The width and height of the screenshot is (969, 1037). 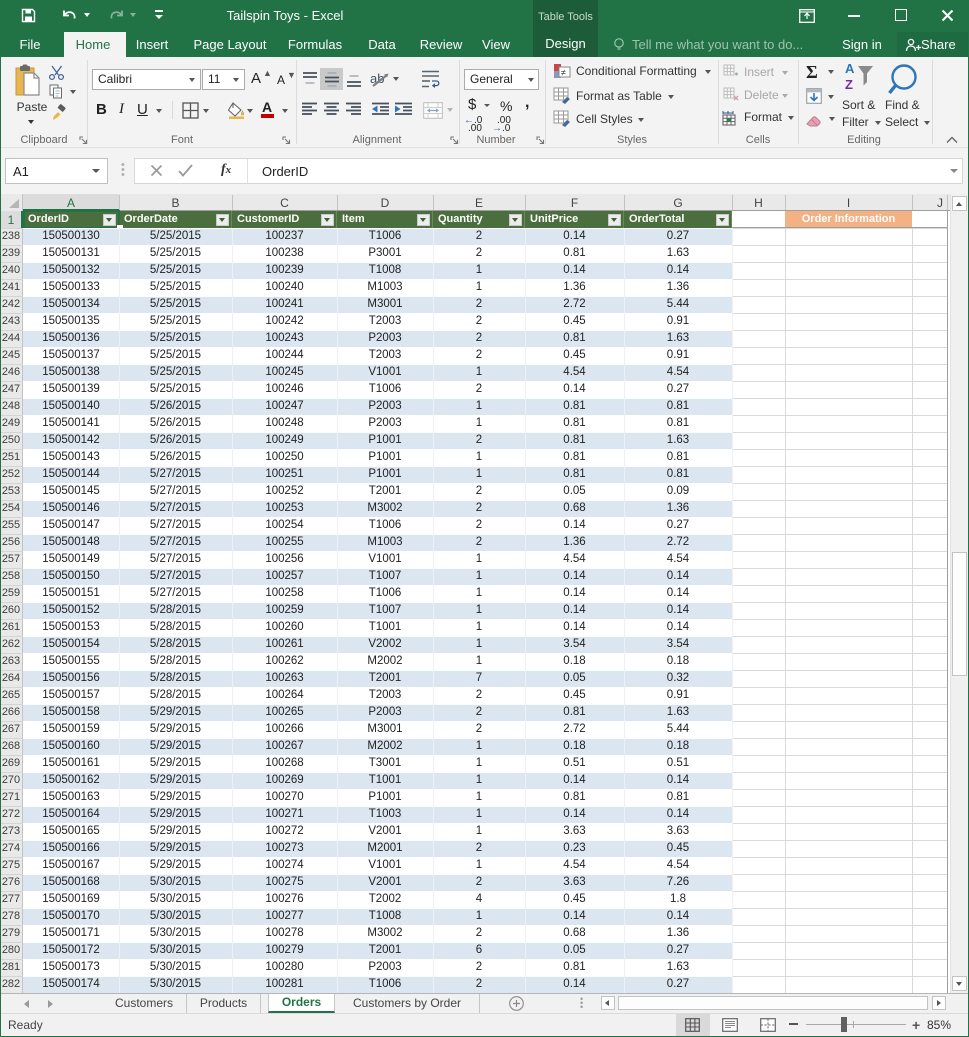 I want to click on svg-text: A, so click(x=850, y=68).